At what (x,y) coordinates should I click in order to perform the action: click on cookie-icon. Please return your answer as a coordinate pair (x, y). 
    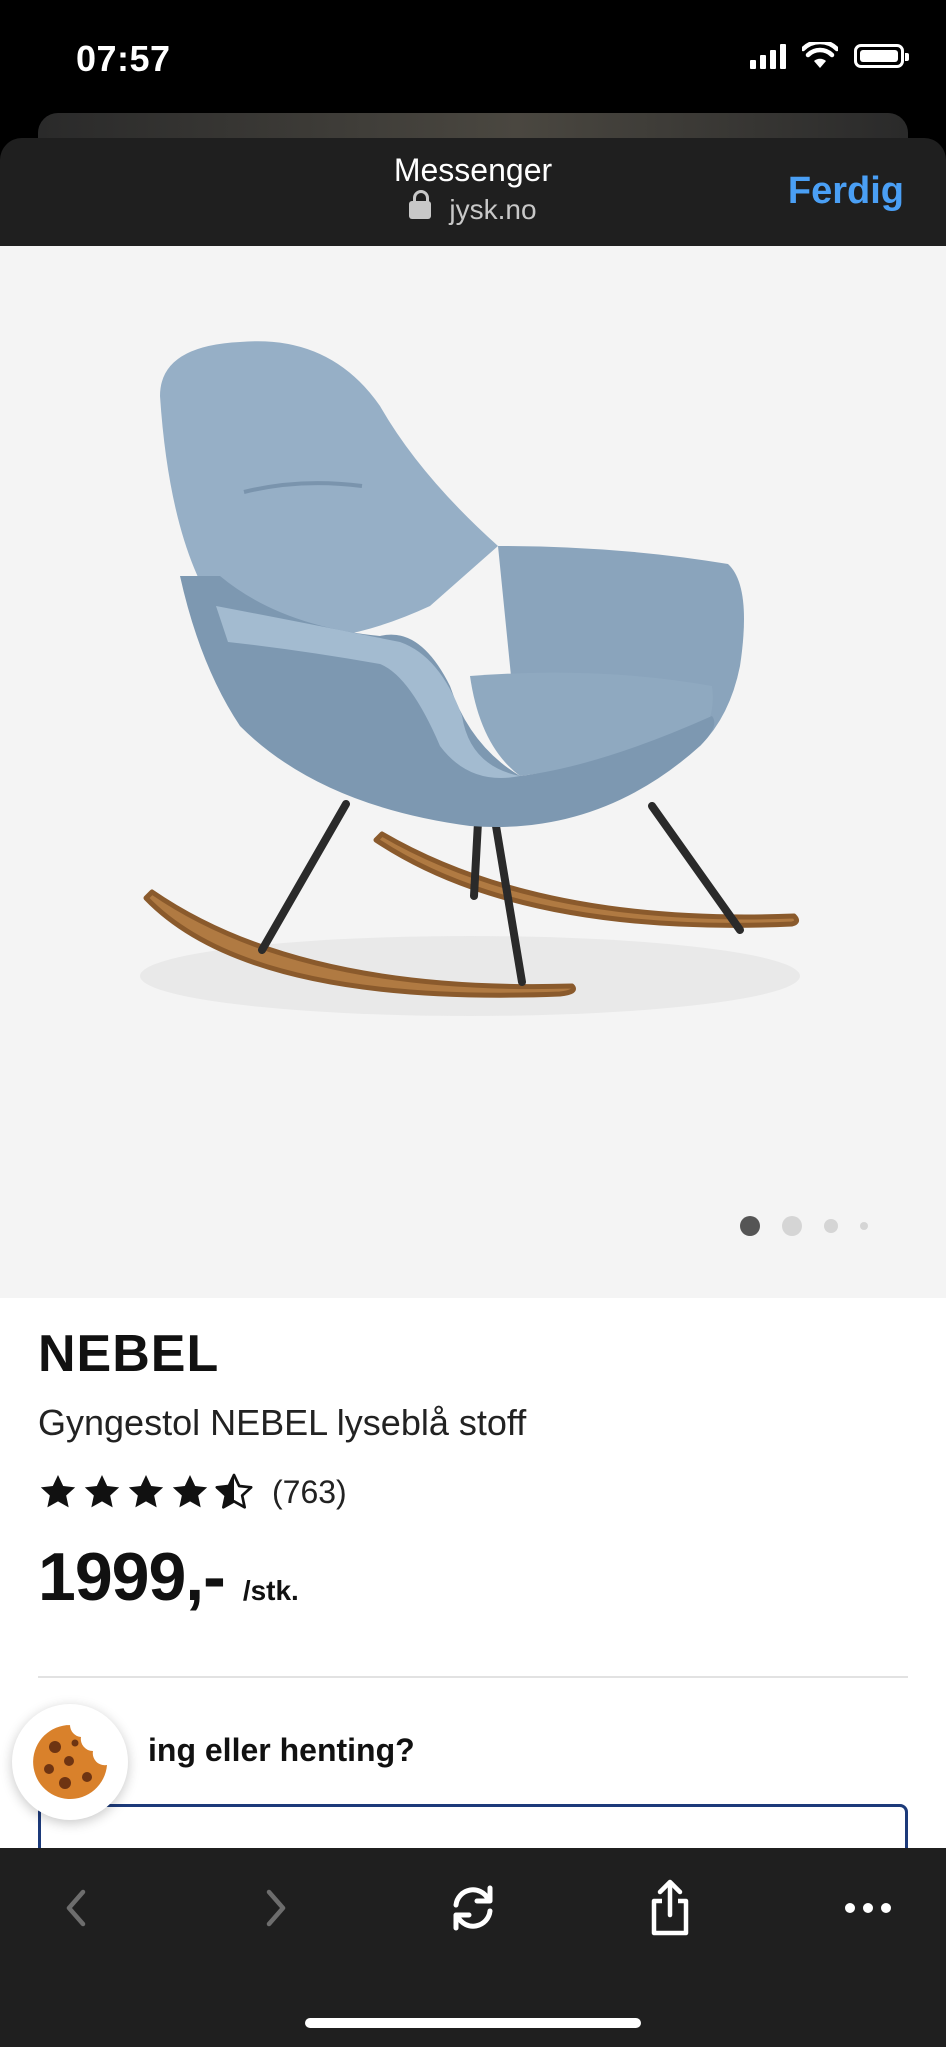
    Looking at the image, I should click on (70, 1762).